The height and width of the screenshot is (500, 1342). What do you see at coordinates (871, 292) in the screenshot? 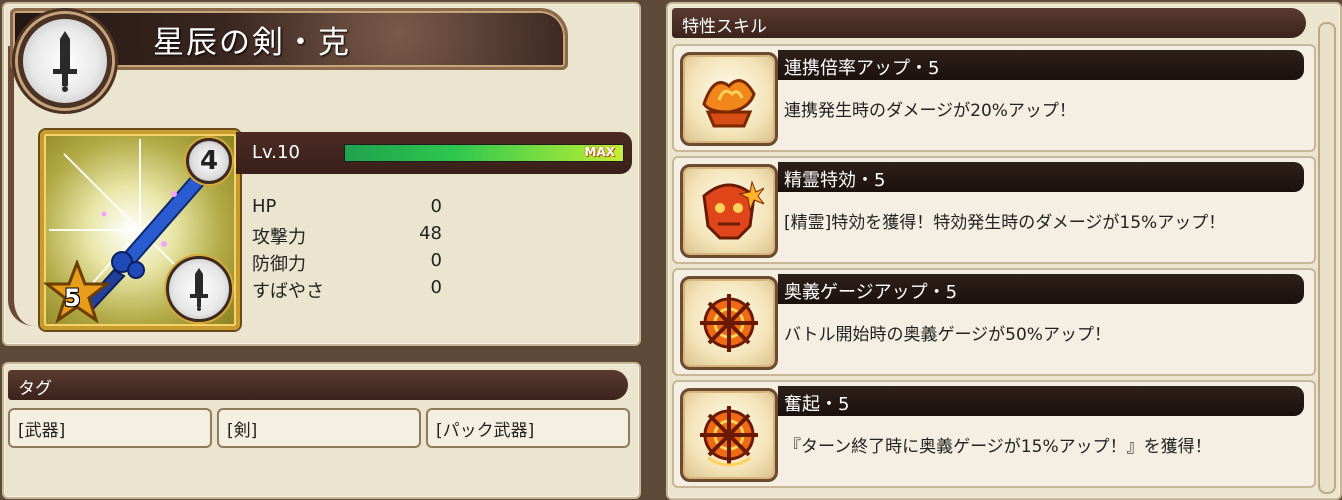
I see `skill-name: 奥義ゲージアップ・5` at bounding box center [871, 292].